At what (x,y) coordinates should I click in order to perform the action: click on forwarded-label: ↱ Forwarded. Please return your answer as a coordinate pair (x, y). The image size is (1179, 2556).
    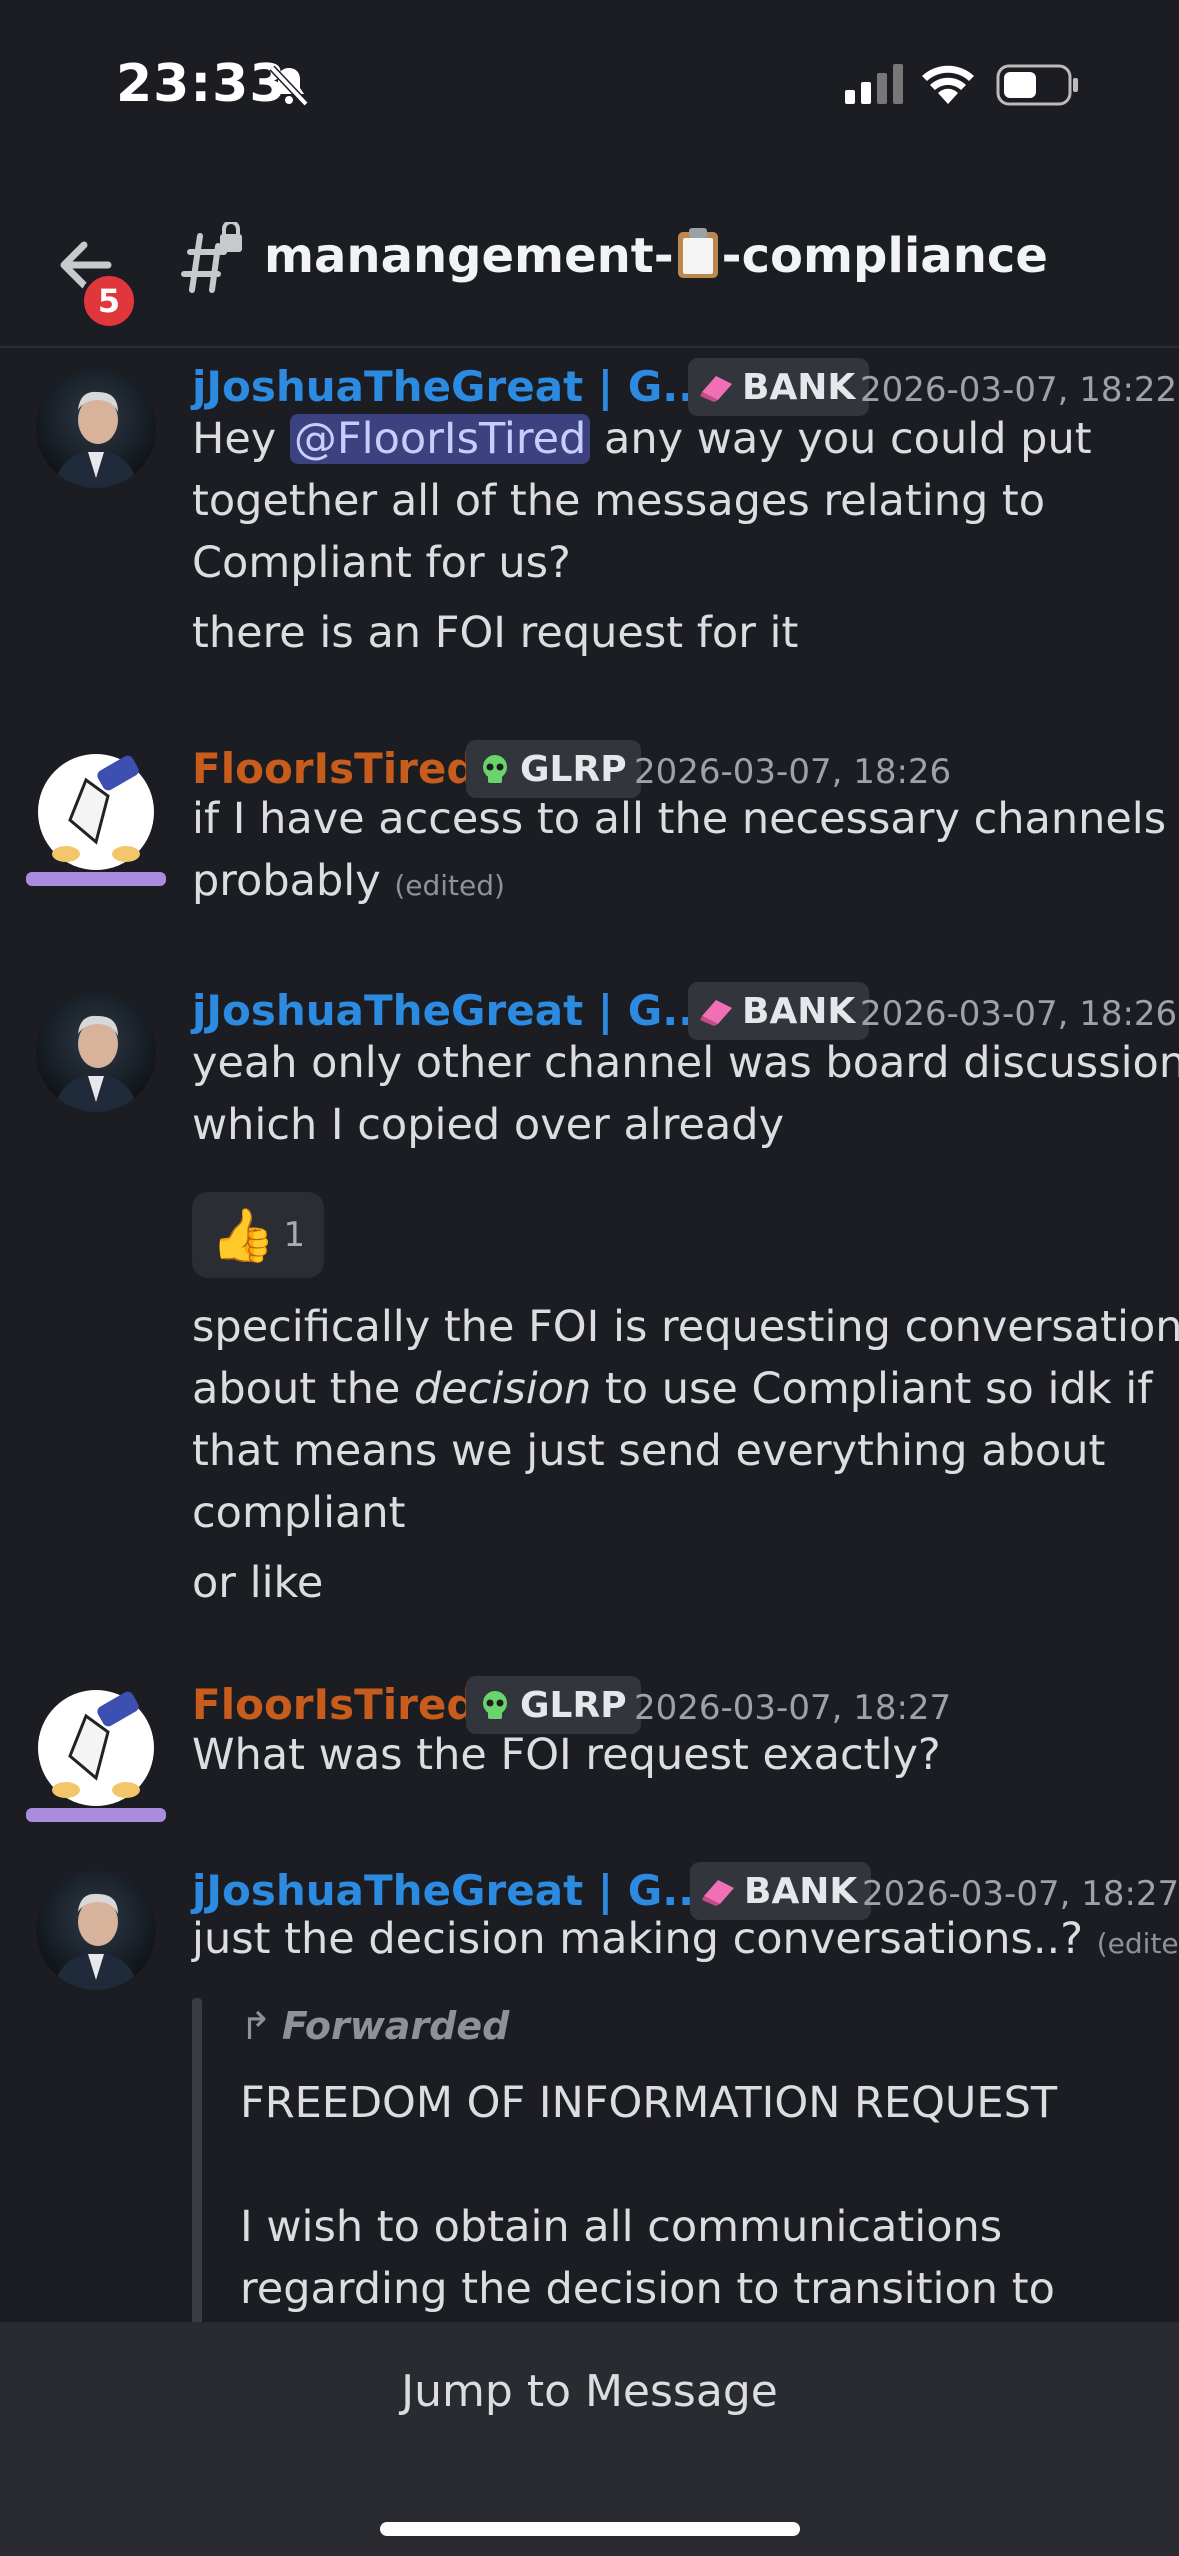
    Looking at the image, I should click on (374, 2026).